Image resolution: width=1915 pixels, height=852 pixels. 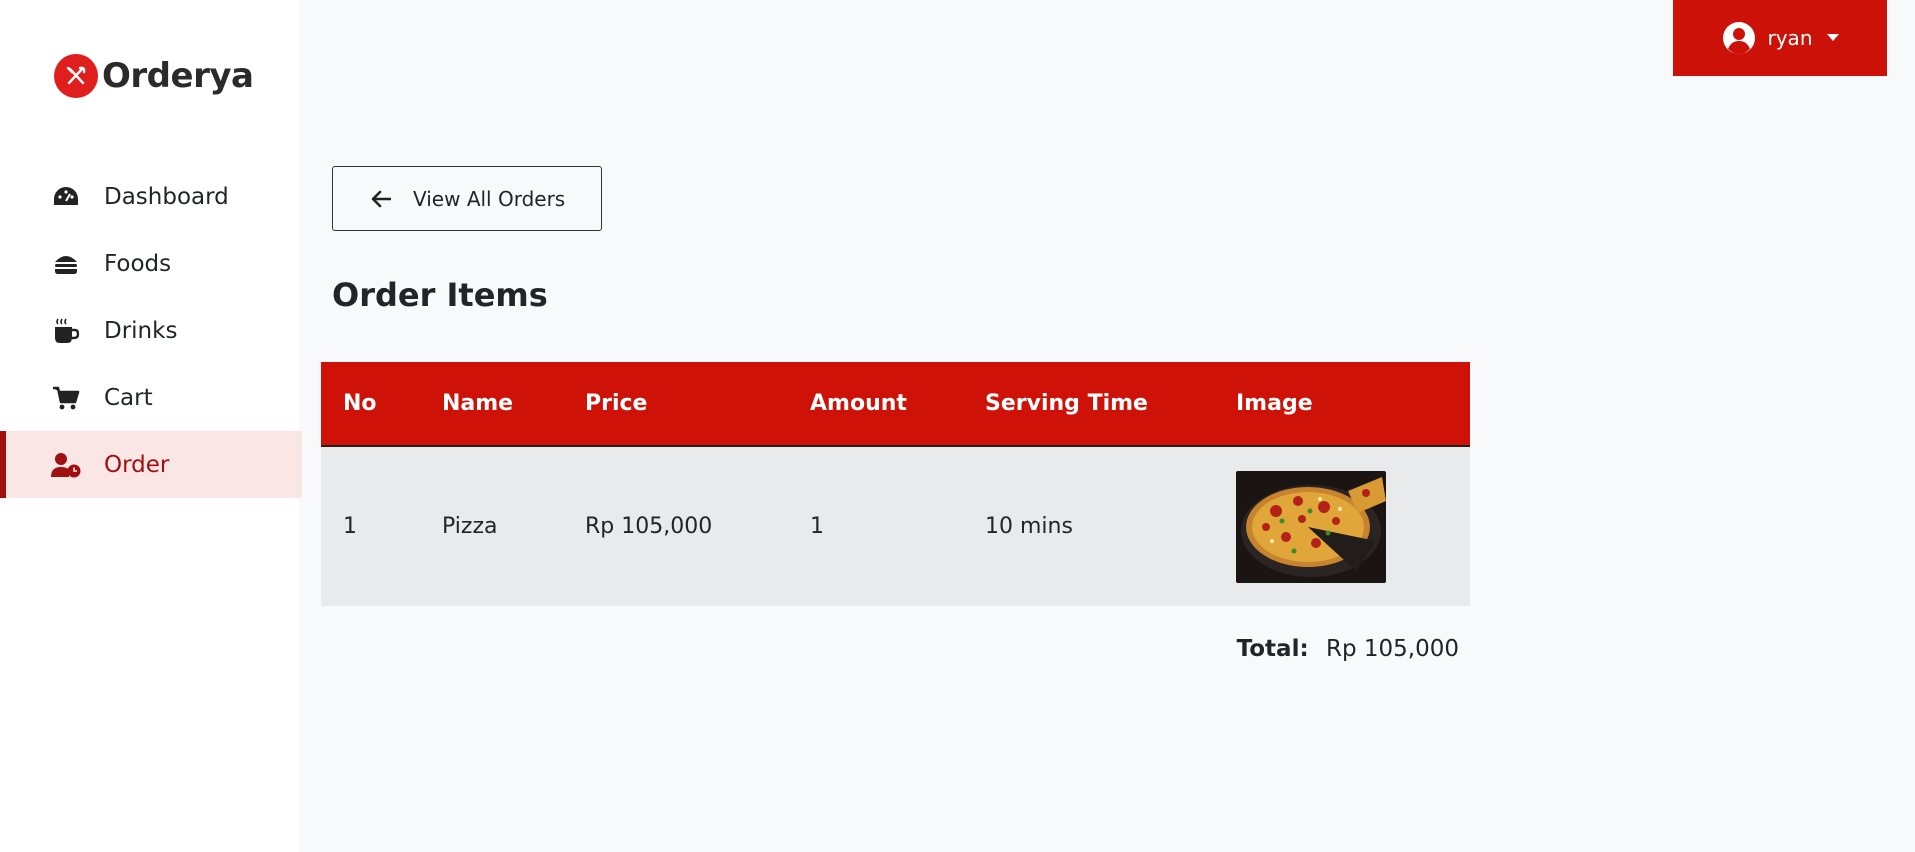 What do you see at coordinates (138, 263) in the screenshot?
I see `sidebar-item-label: Foods` at bounding box center [138, 263].